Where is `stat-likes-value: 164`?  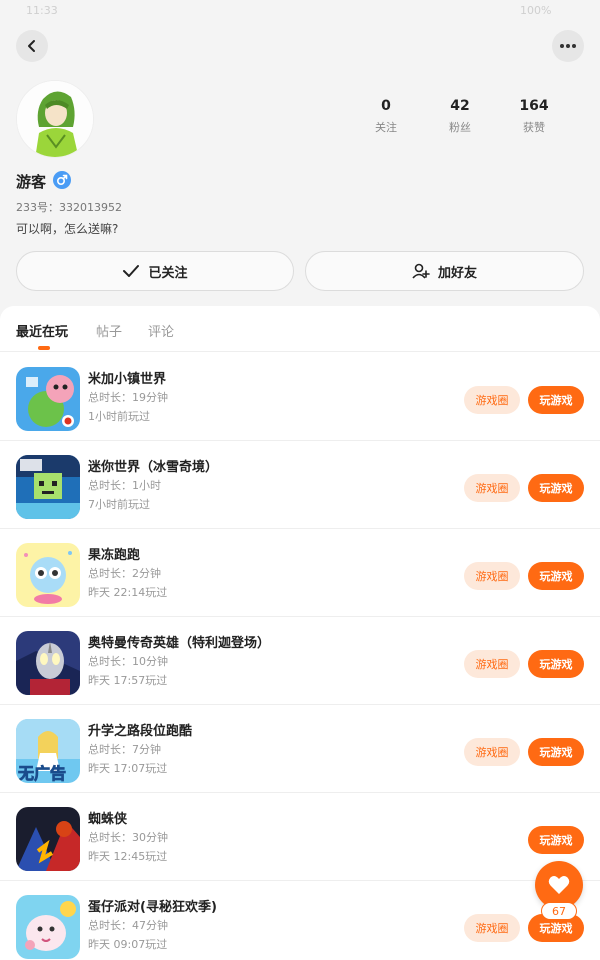
stat-likes-value: 164 is located at coordinates (534, 106).